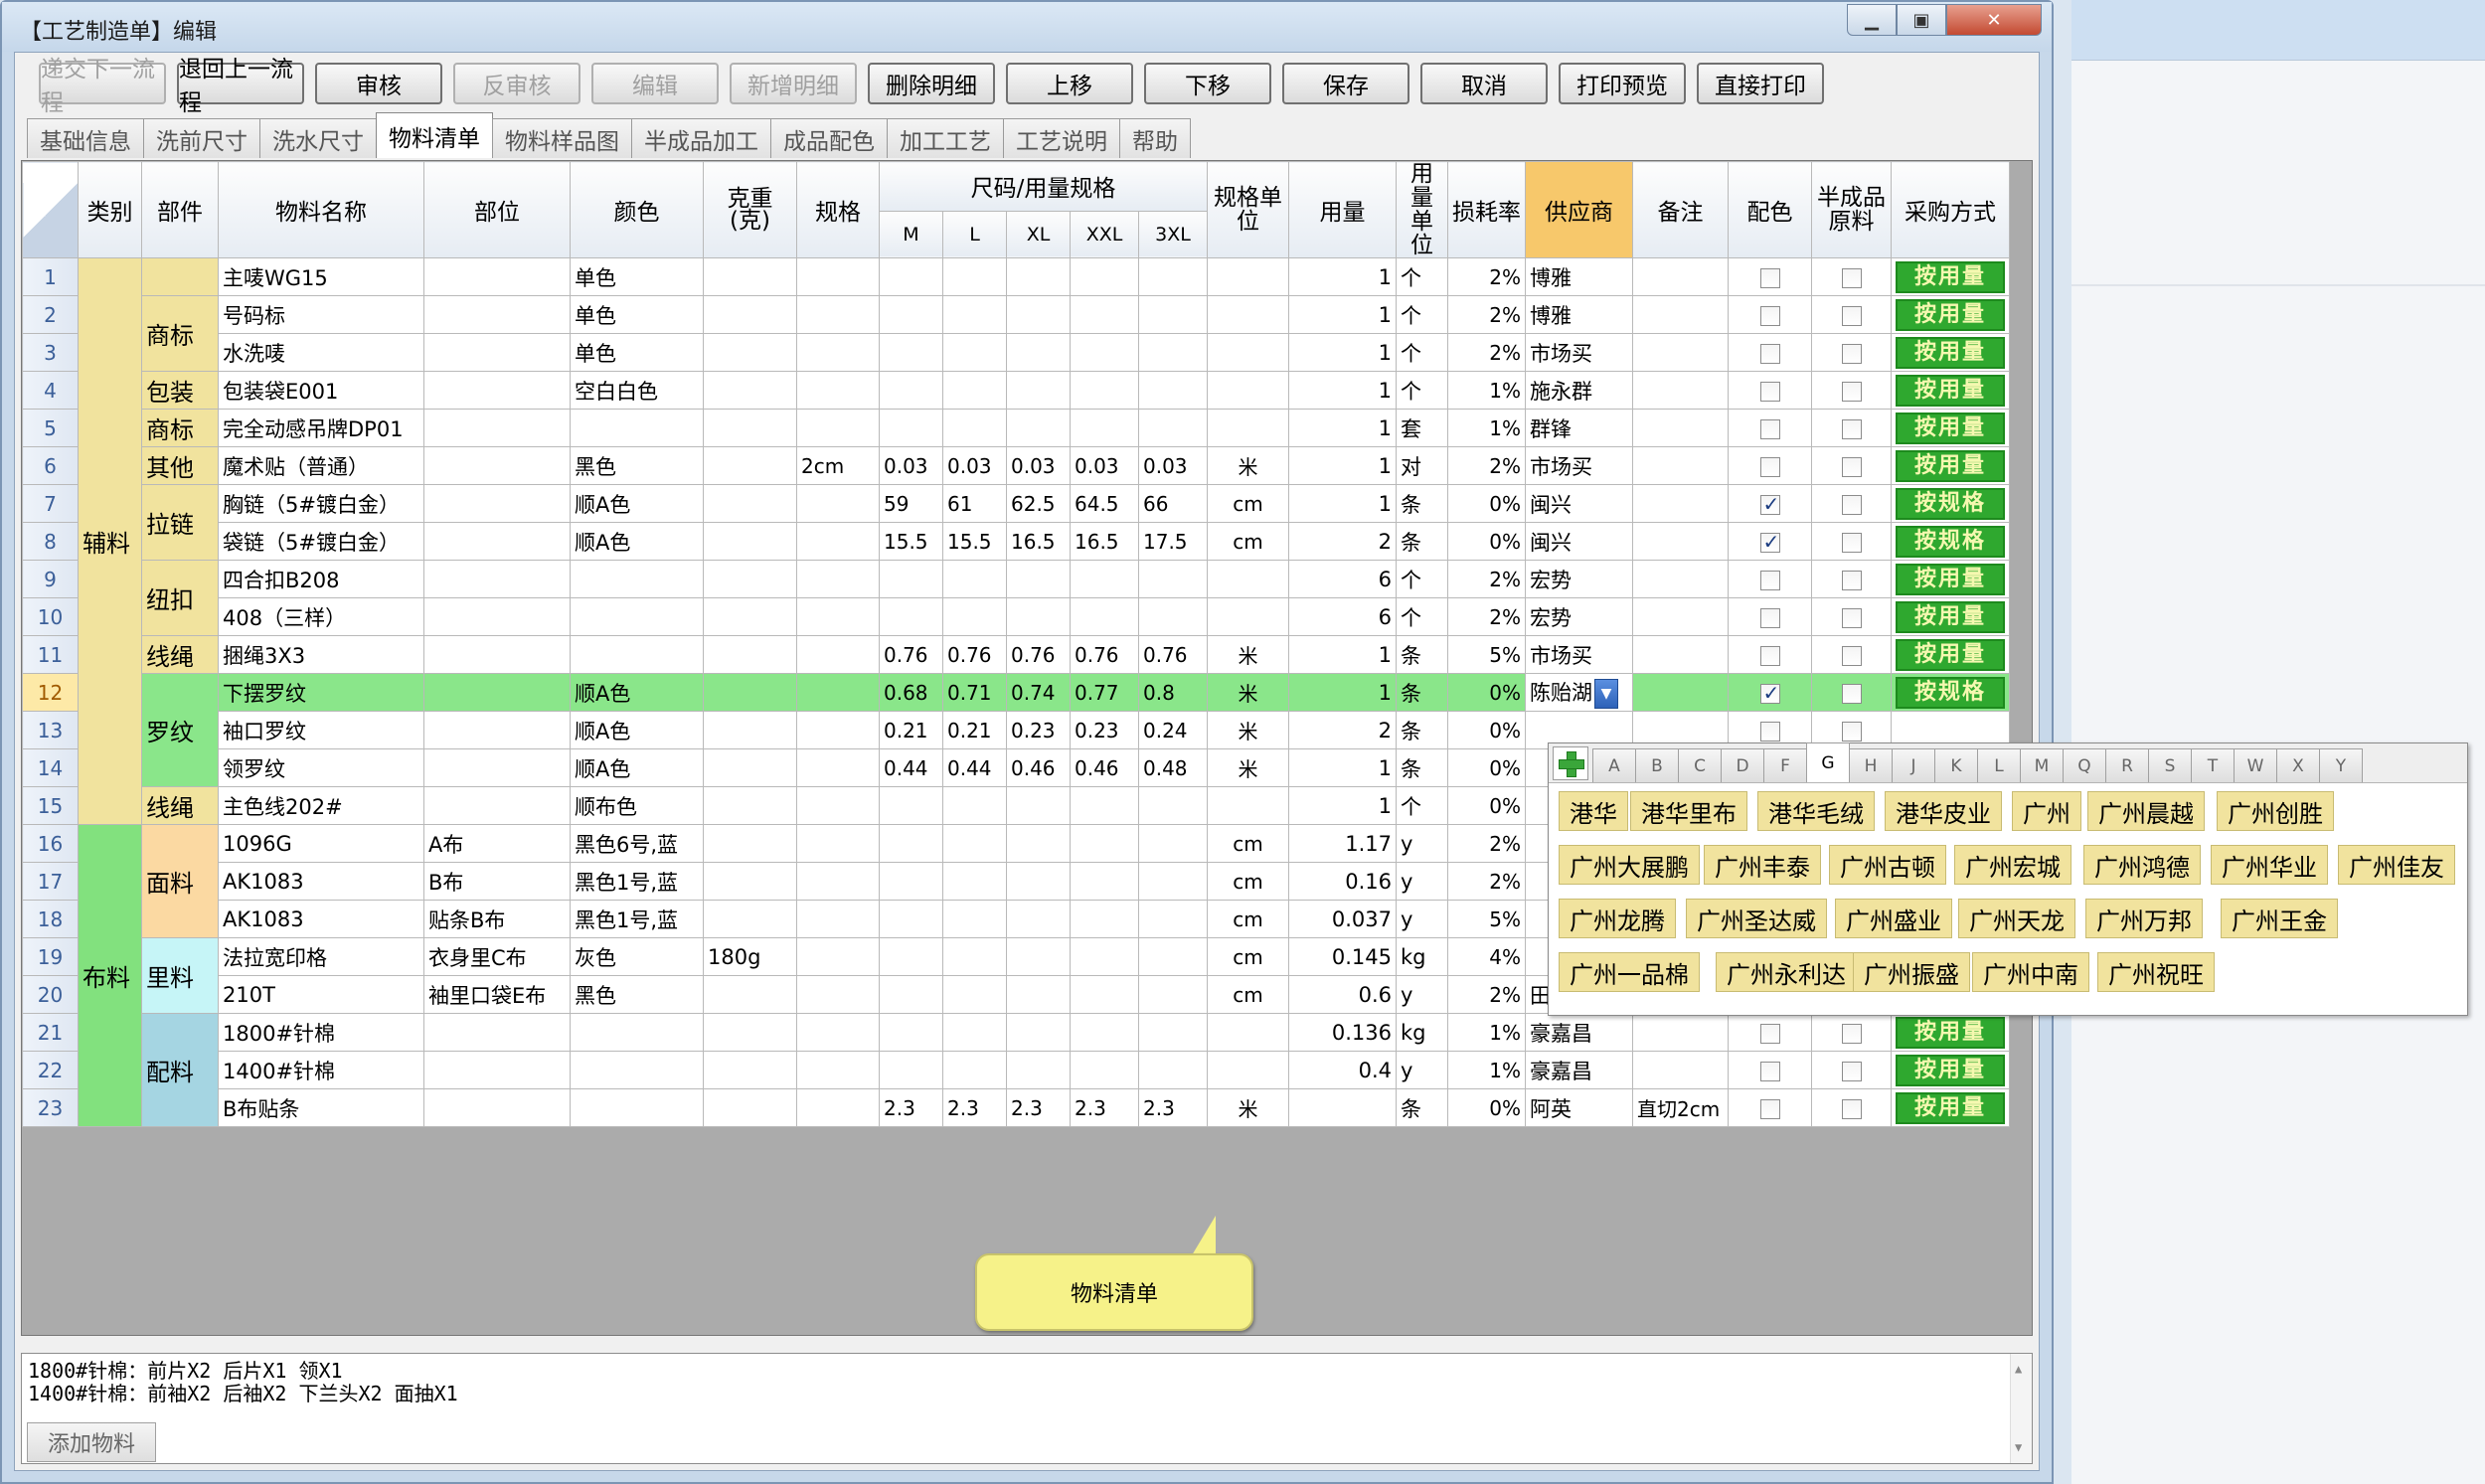  Describe the element at coordinates (1173, 767) in the screenshot. I see `size-cell: 0.48` at that location.